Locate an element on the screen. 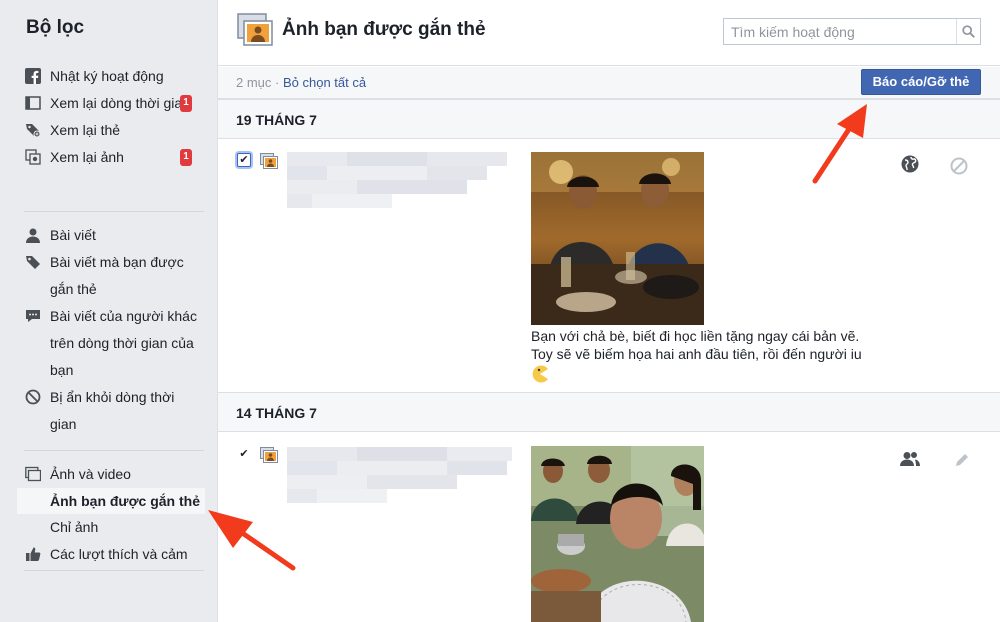 This screenshot has width=1000, height=622. hide-circle-icon is located at coordinates (959, 166).